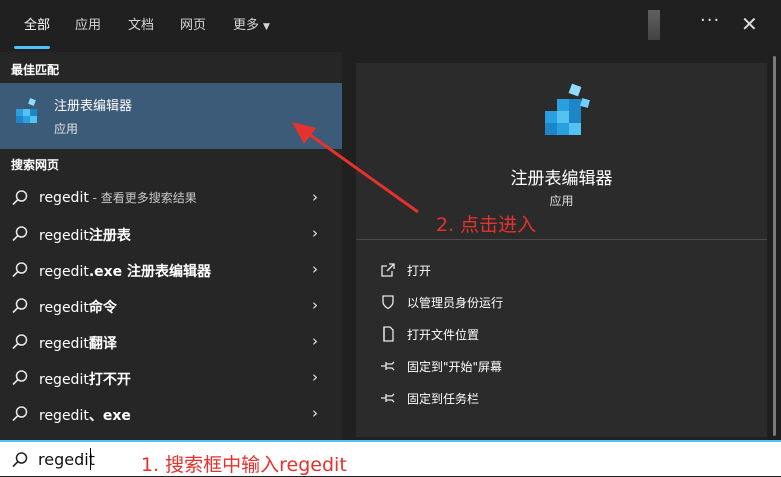  What do you see at coordinates (355, 168) in the screenshot?
I see `annotation-arrow` at bounding box center [355, 168].